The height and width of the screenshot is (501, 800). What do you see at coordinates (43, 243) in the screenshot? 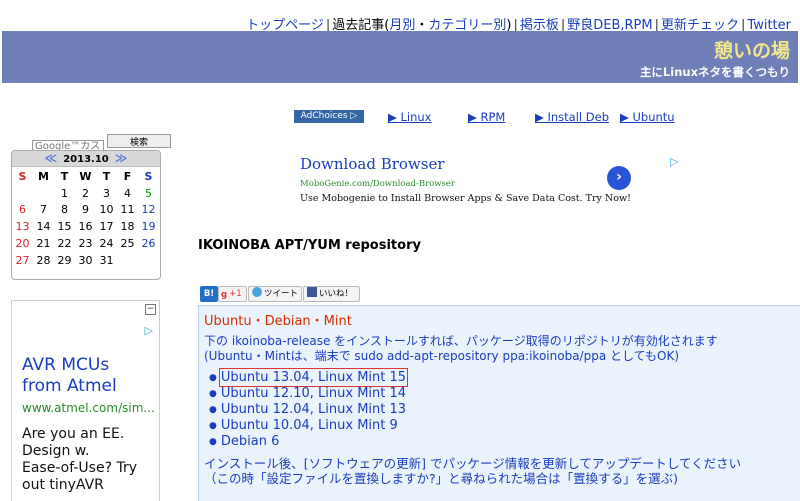
I see `calendar-day: 21` at bounding box center [43, 243].